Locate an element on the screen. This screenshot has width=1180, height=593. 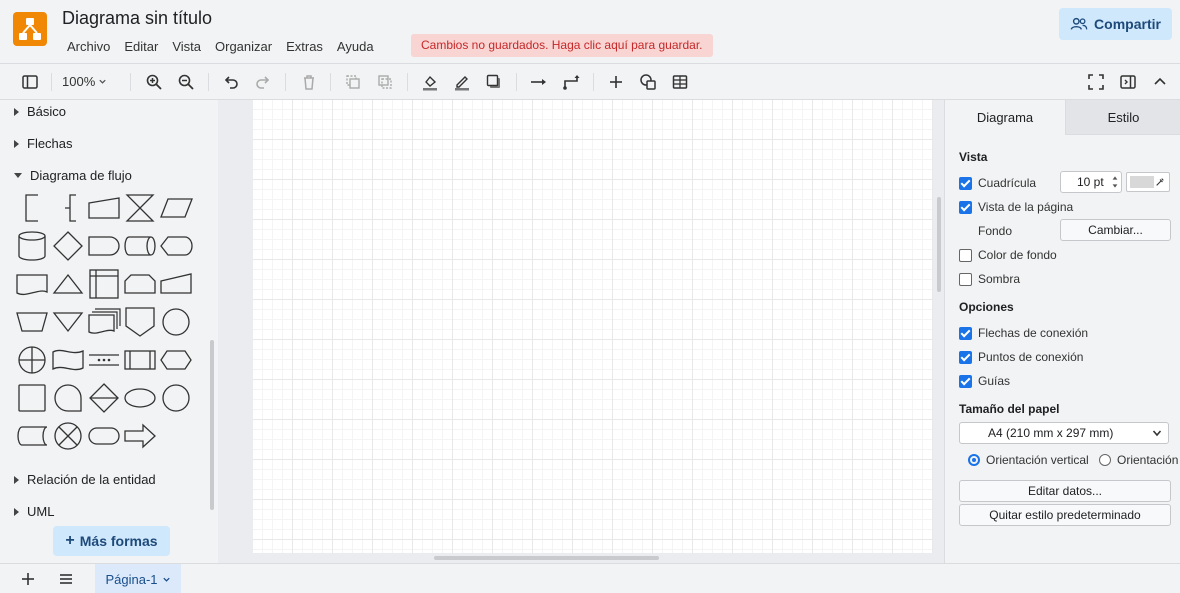
tab-style: Estilo is located at coordinates (1122, 117).